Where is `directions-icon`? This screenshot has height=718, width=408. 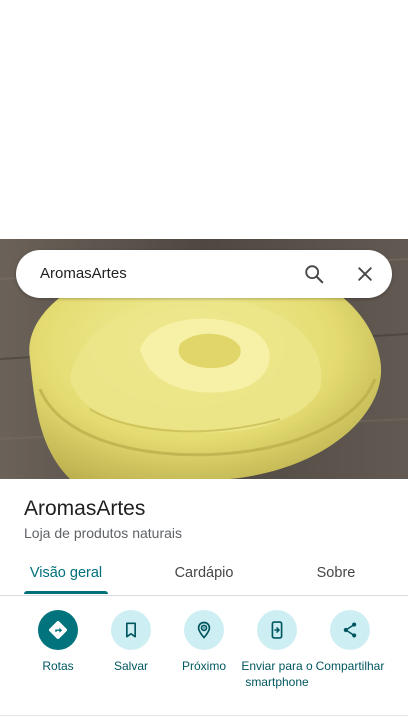
directions-icon is located at coordinates (58, 630).